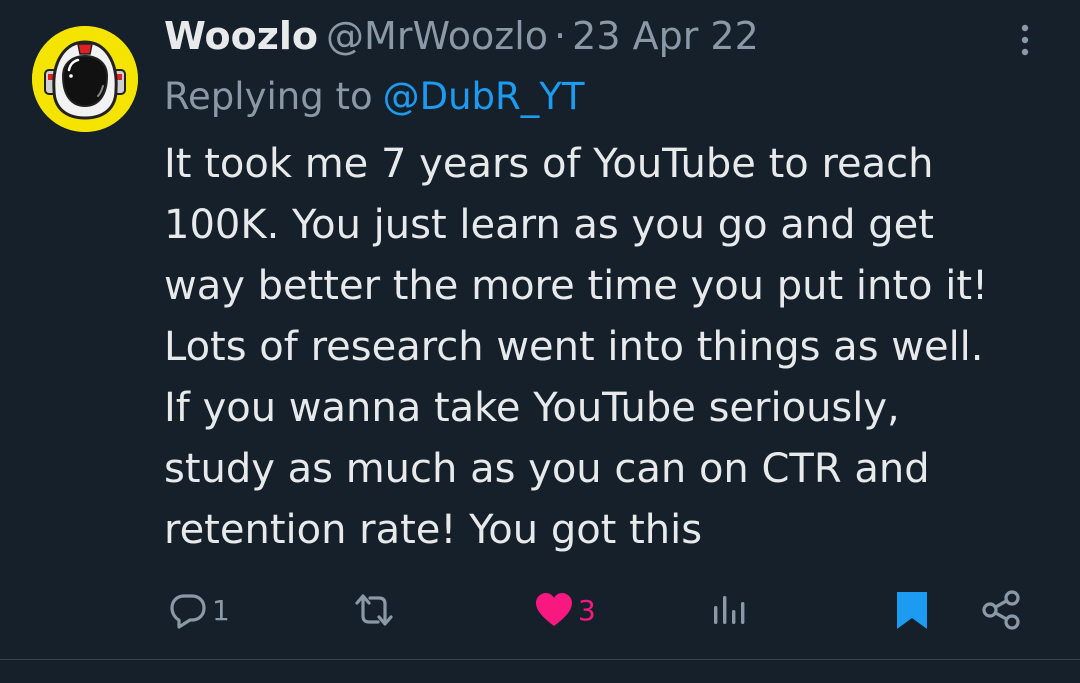 This screenshot has height=683, width=1080. I want to click on reply-button: 1, so click(199, 610).